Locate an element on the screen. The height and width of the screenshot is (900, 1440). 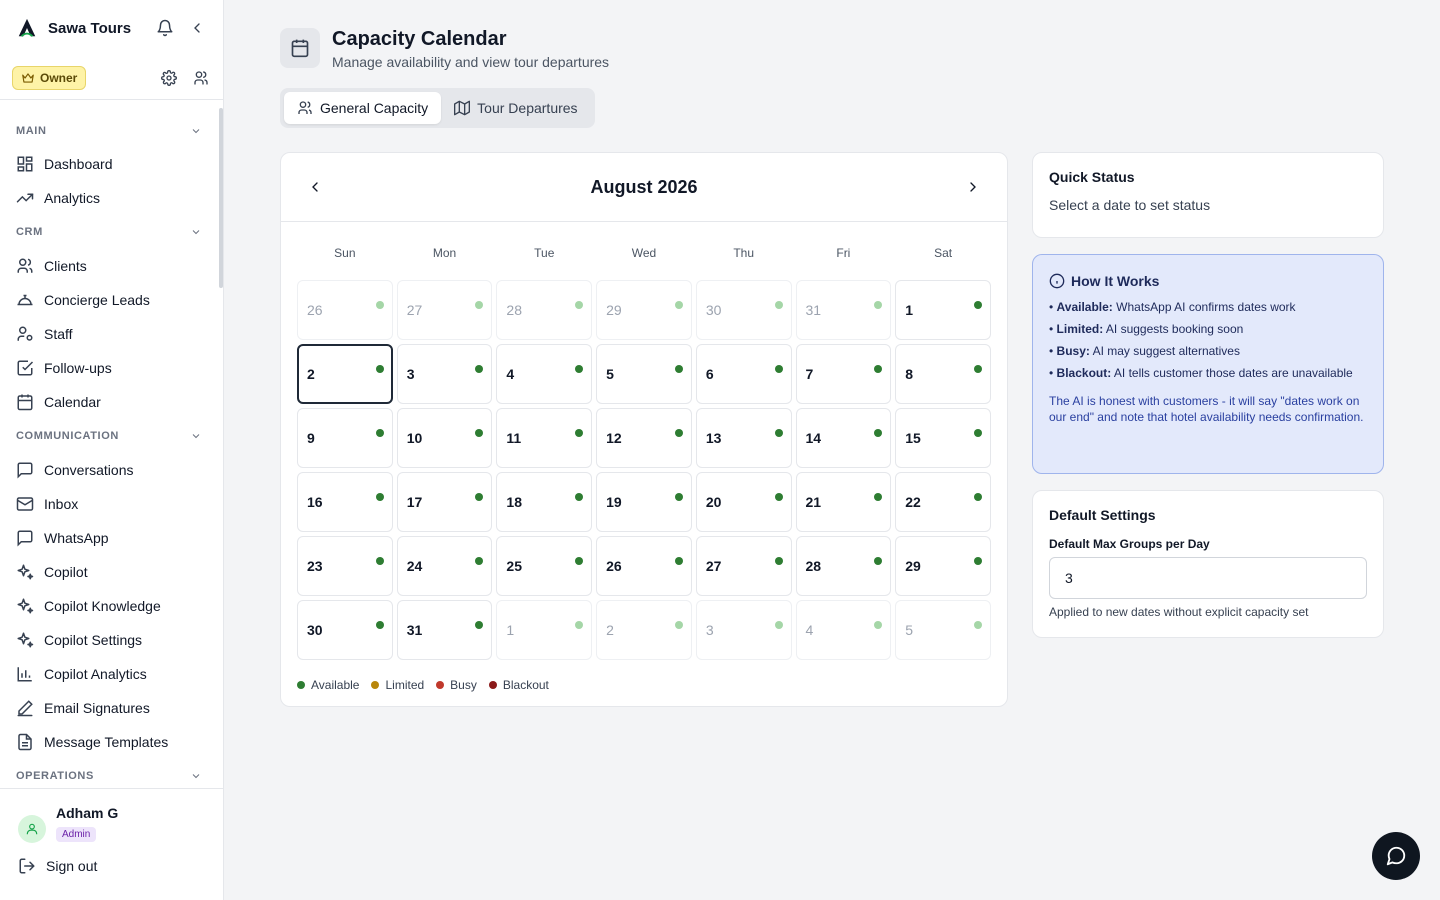
prev-month-button is located at coordinates (315, 187).